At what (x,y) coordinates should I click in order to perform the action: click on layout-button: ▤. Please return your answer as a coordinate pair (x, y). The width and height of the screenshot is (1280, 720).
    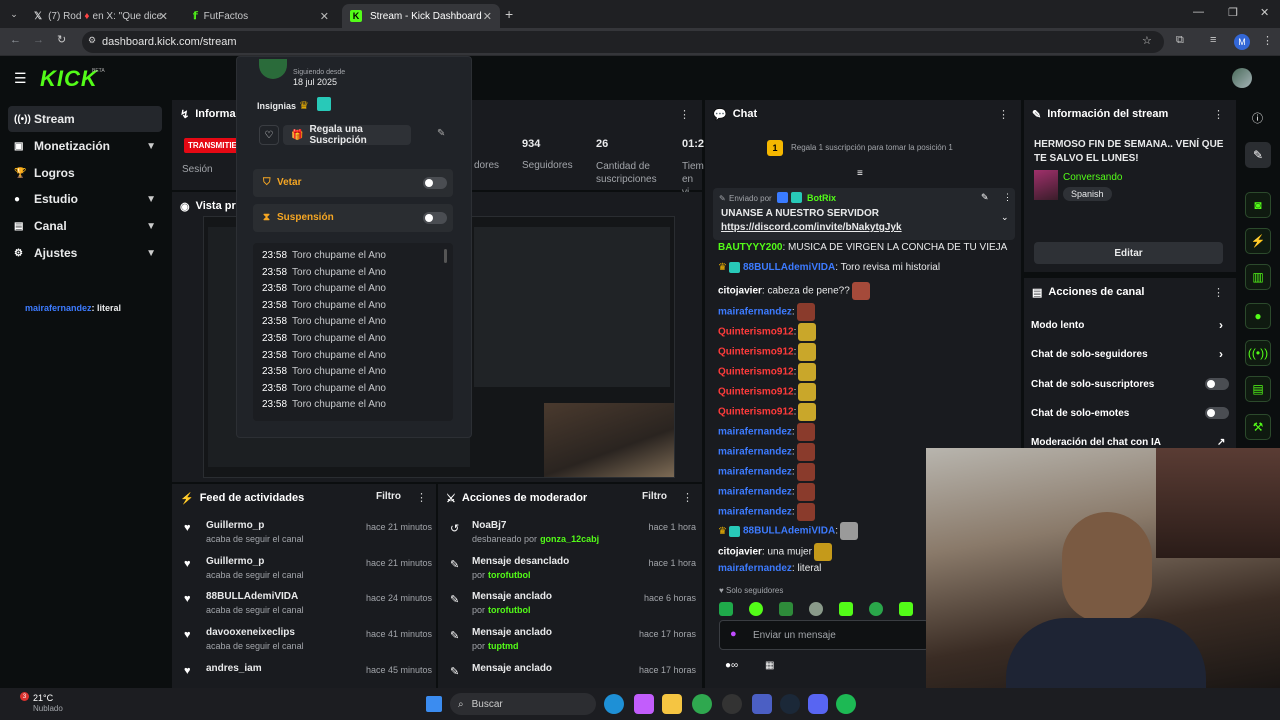
    Looking at the image, I should click on (1258, 389).